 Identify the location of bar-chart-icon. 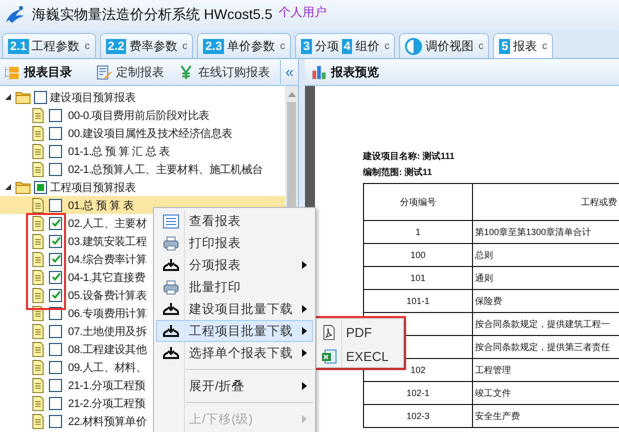
(319, 72).